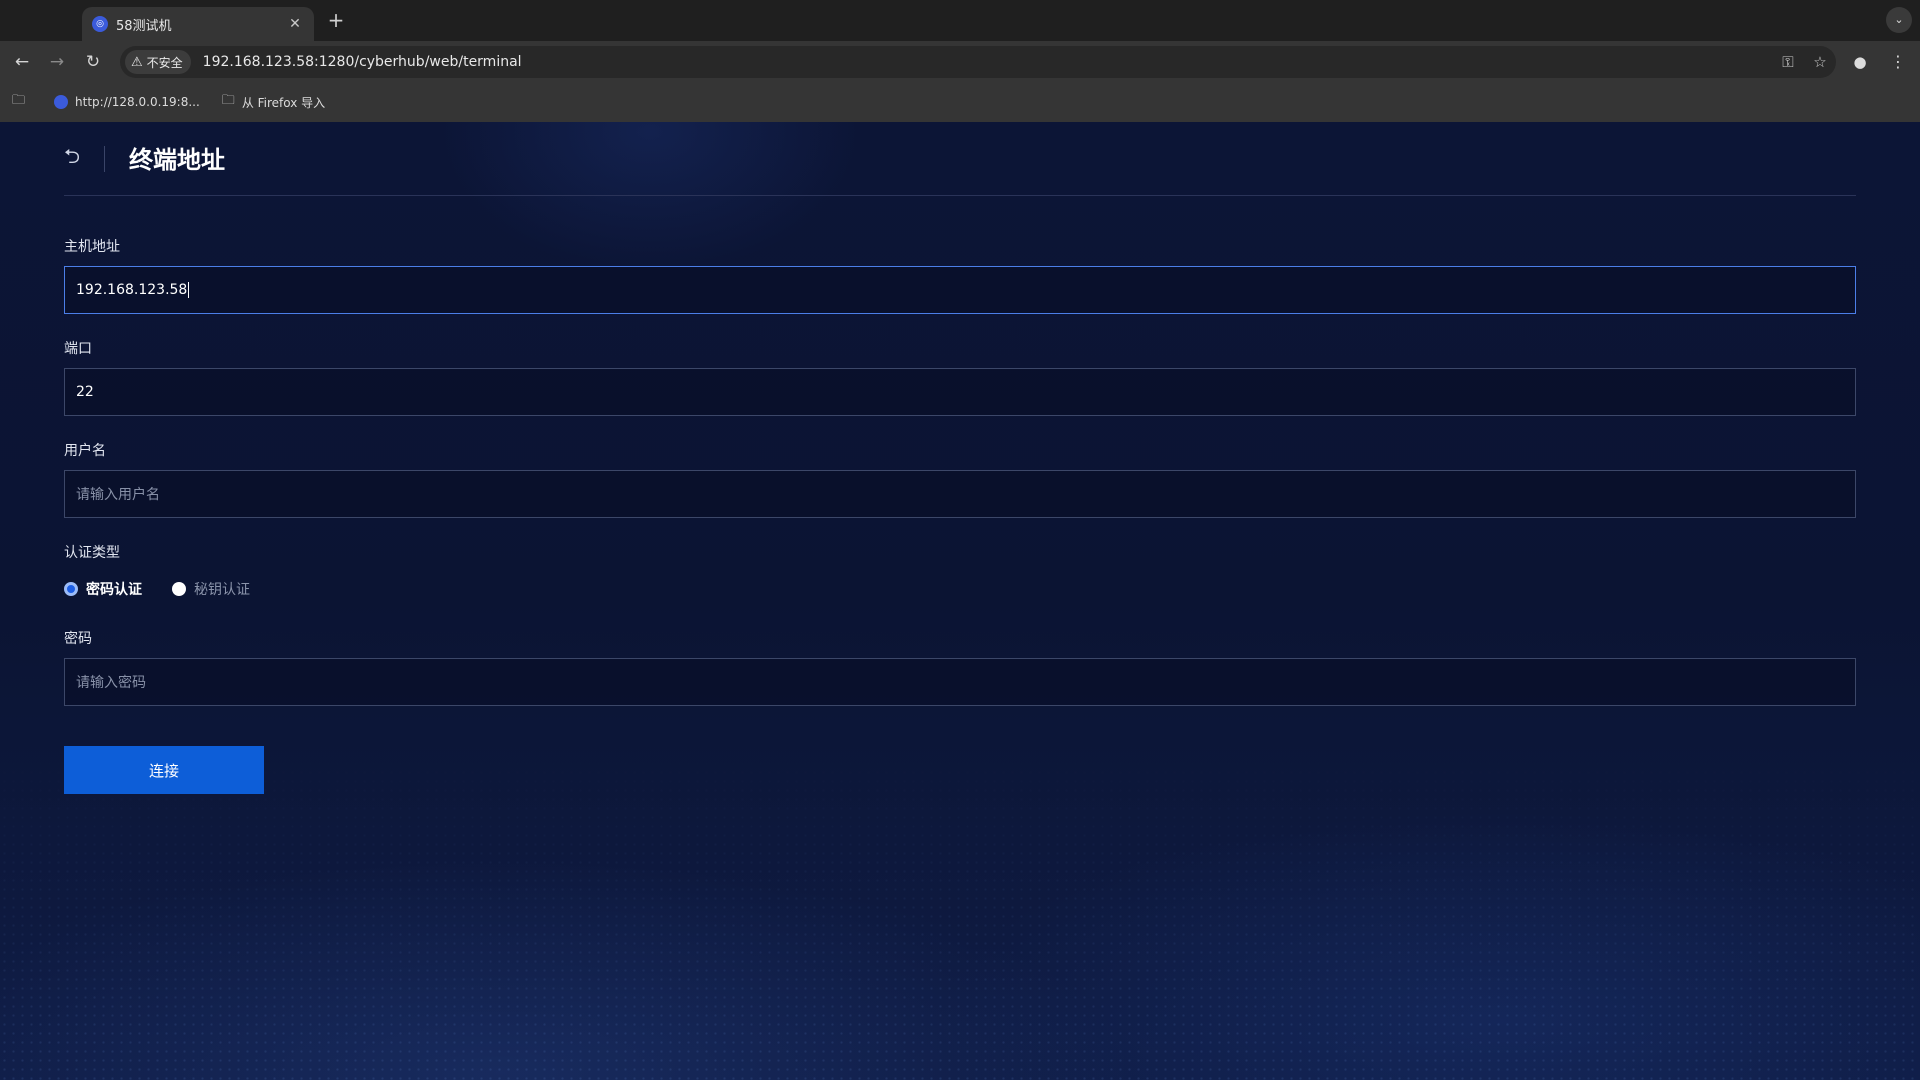  What do you see at coordinates (960, 290) in the screenshot?
I see `host-input: 192.168.123.58` at bounding box center [960, 290].